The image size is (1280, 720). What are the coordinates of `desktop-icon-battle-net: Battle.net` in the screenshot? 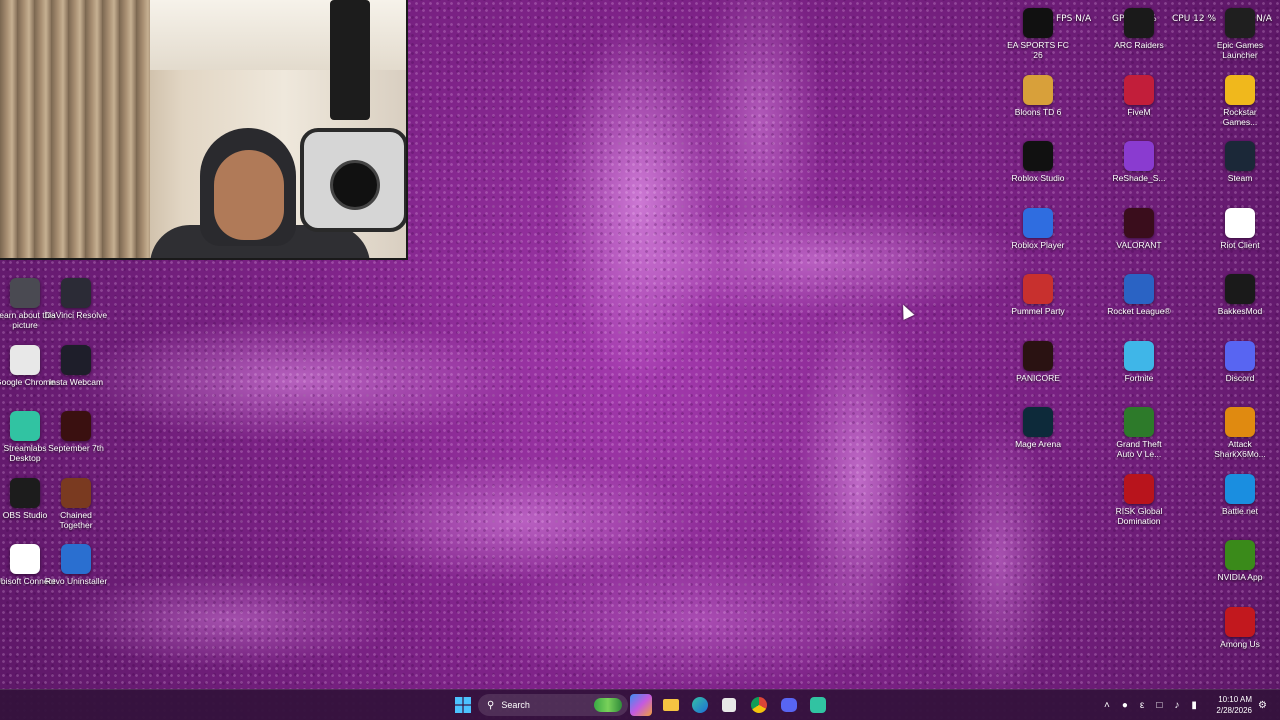 It's located at (1240, 494).